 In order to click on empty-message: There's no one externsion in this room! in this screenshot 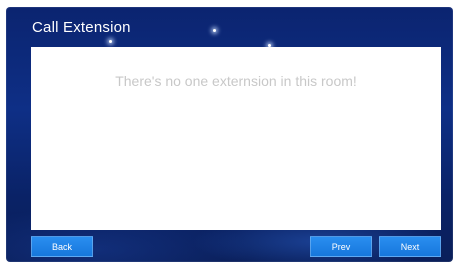, I will do `click(236, 81)`.